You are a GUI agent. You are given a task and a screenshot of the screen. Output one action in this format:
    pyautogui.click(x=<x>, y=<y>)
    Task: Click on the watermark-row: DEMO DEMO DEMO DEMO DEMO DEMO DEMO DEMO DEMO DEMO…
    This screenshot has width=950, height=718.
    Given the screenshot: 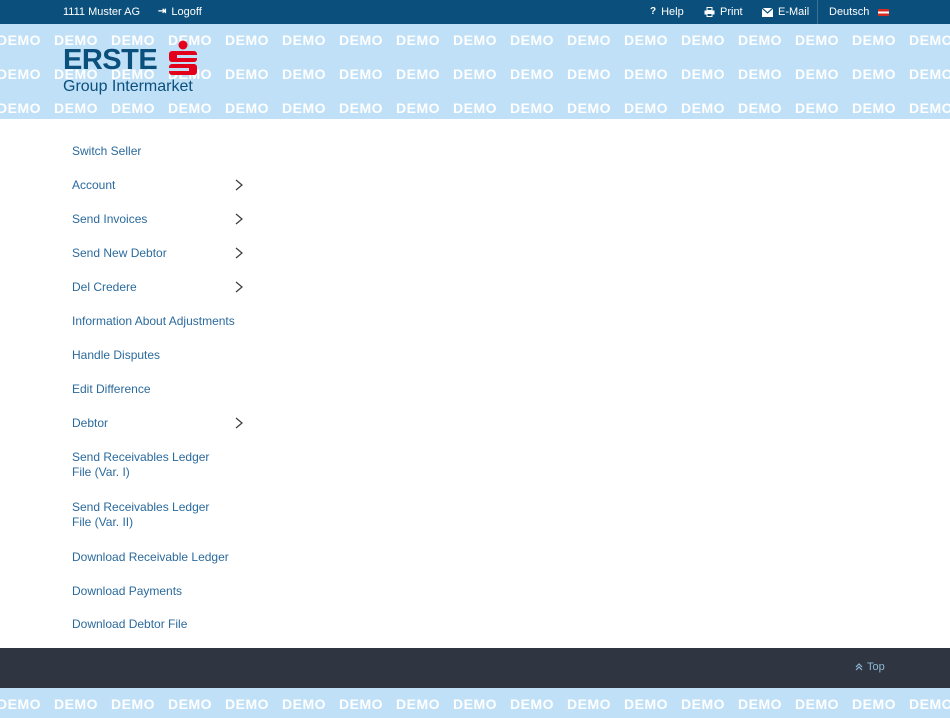 What is the action you would take?
    pyautogui.click(x=475, y=704)
    